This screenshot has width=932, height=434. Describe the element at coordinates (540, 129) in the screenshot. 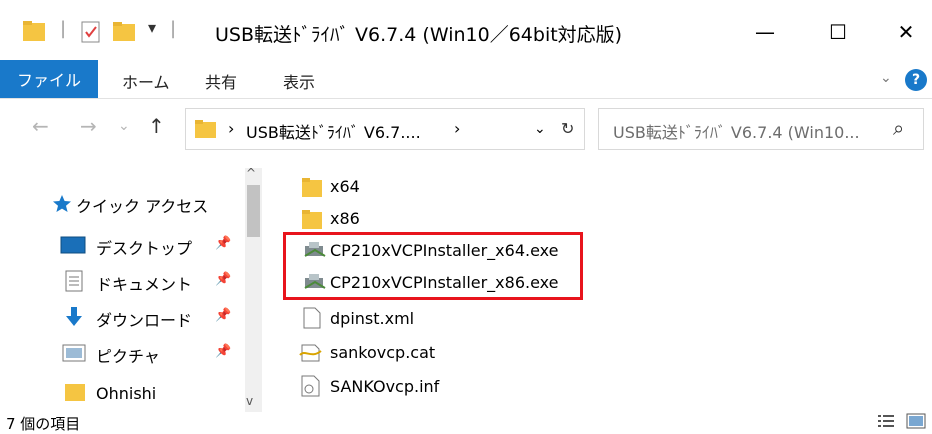

I see `address-dropdown-icon: ⌄` at that location.